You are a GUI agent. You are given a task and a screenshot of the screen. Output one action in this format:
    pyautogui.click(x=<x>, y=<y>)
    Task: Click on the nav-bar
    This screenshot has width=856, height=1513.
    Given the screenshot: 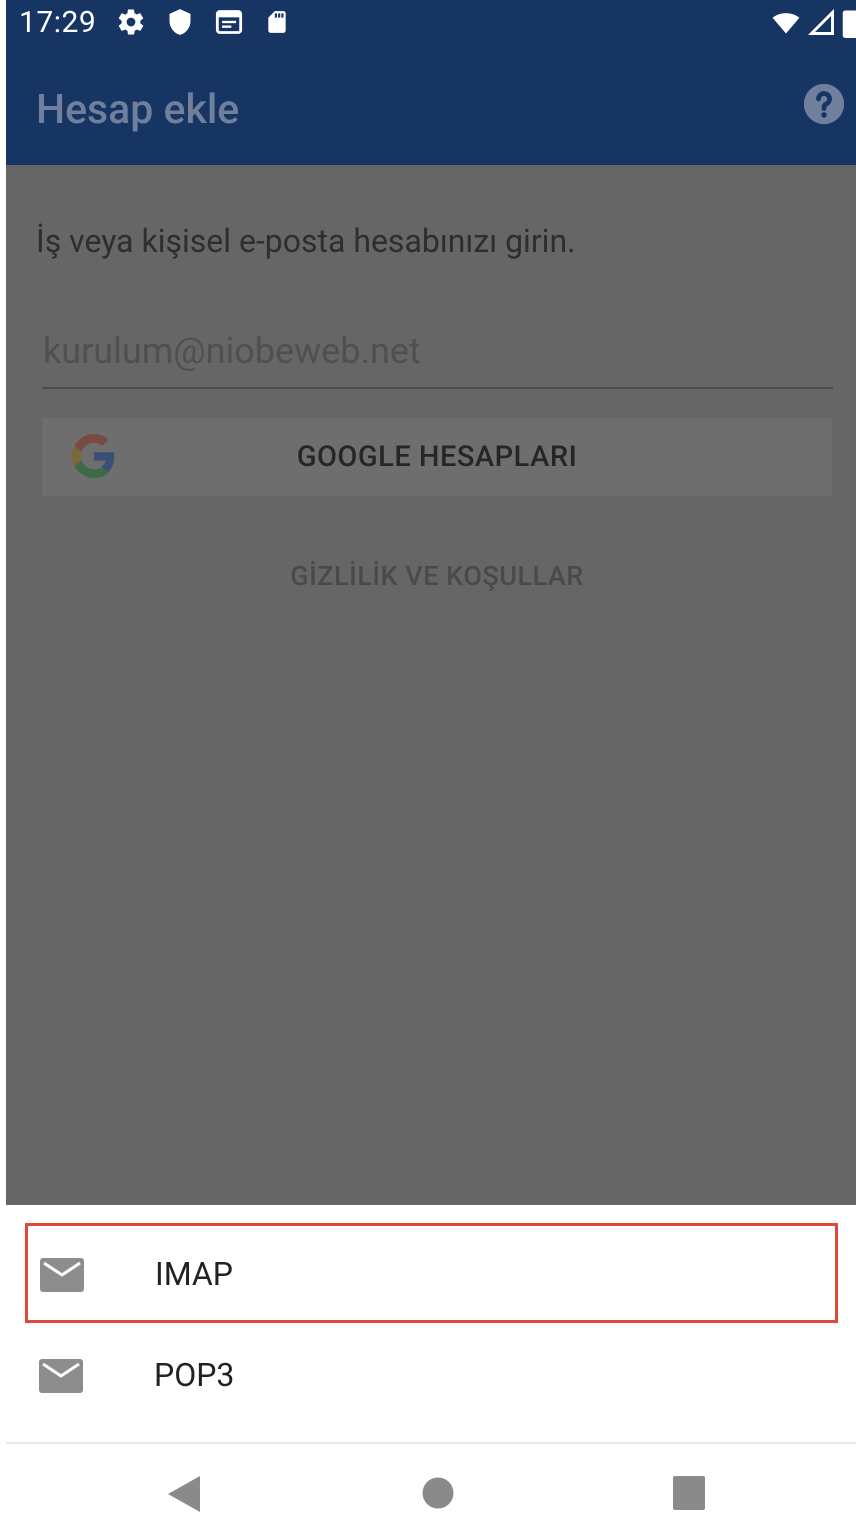 What is the action you would take?
    pyautogui.click(x=431, y=1478)
    